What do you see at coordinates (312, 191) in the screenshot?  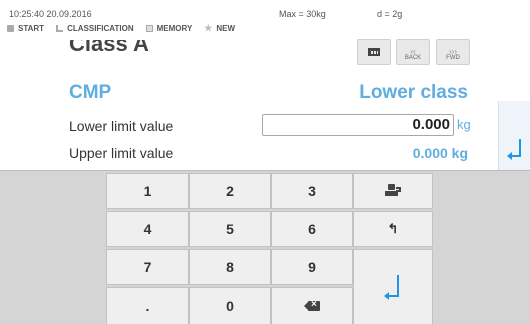 I see `key-3: 3` at bounding box center [312, 191].